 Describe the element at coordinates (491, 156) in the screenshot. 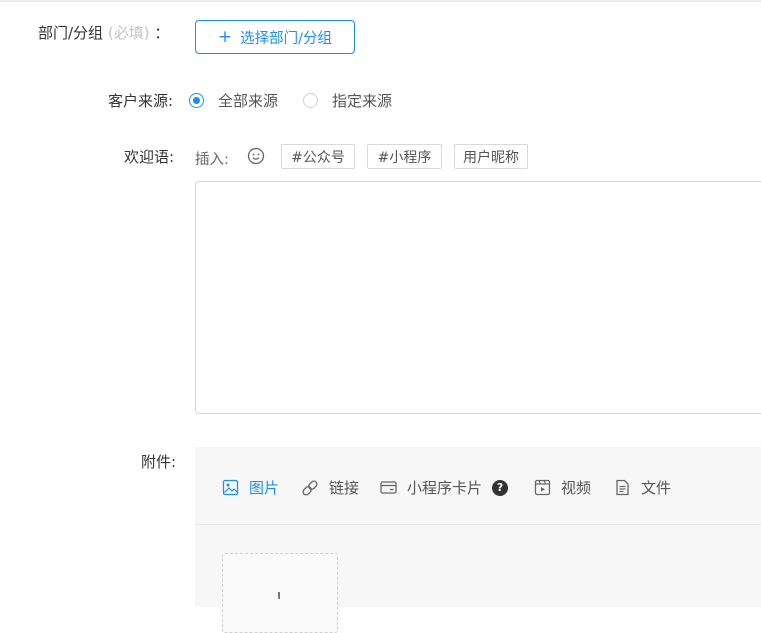

I see `insert-tag-nickname: 用户昵称` at that location.